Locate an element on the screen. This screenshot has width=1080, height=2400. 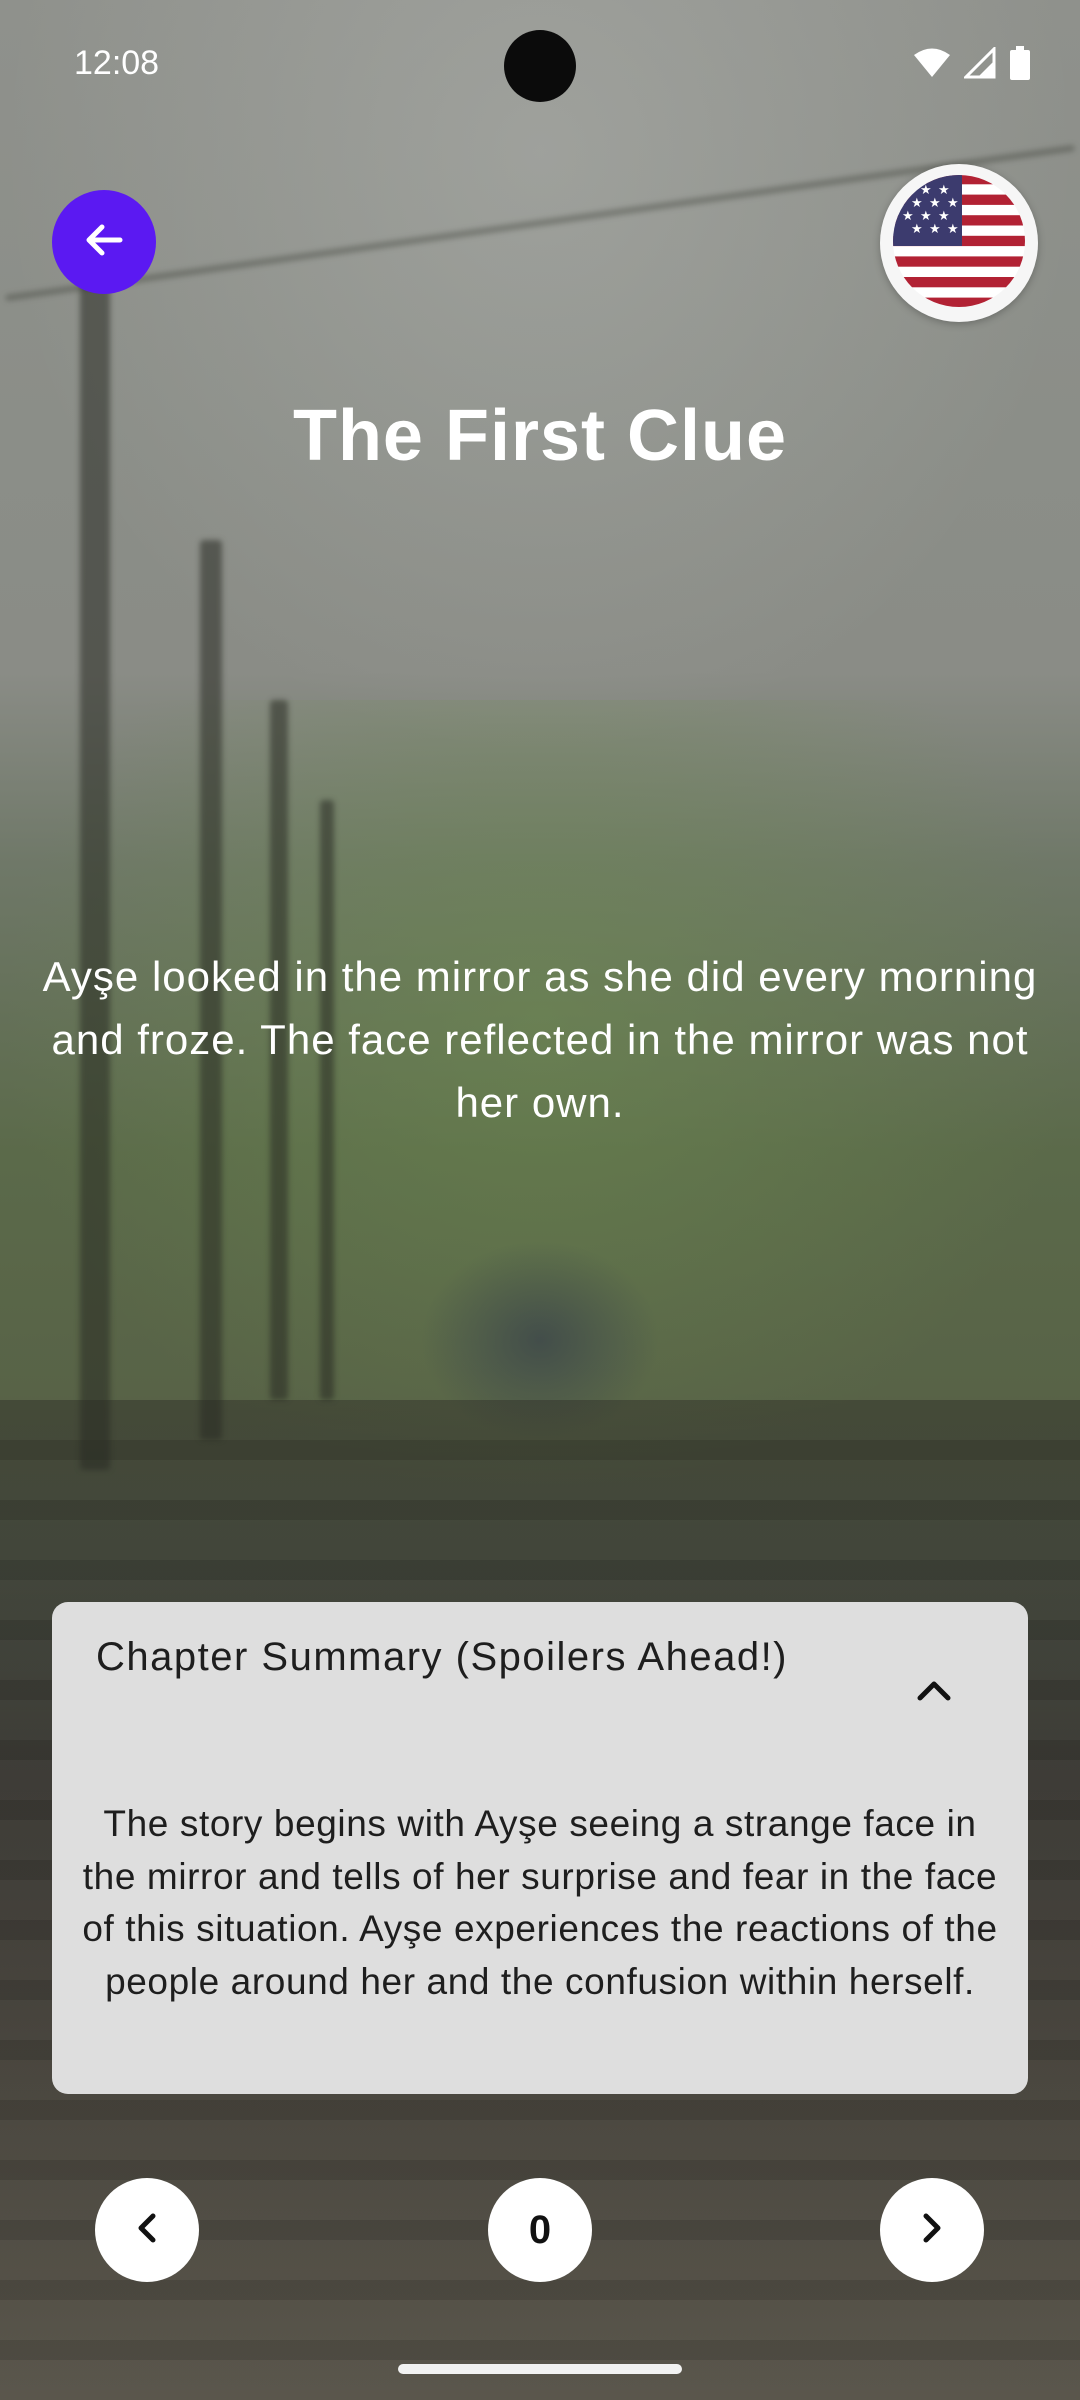
us-flag-icon: ★ ★ ★ ★ ★ ★ ★ ★ ★ ★ ★ ★ is located at coordinates (959, 243).